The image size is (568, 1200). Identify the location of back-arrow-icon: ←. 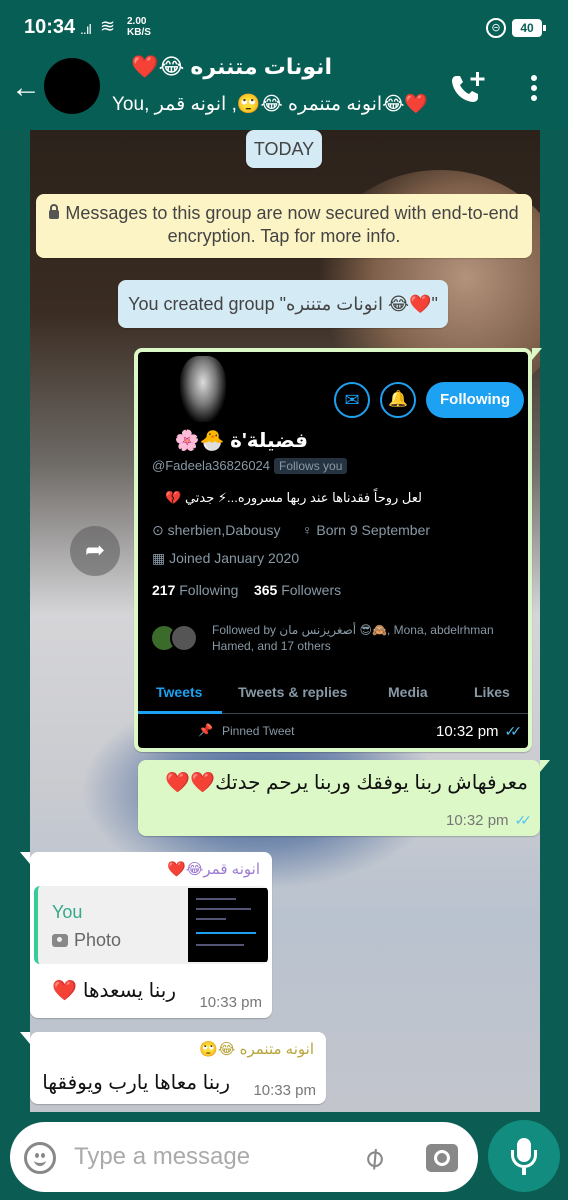
(26, 88).